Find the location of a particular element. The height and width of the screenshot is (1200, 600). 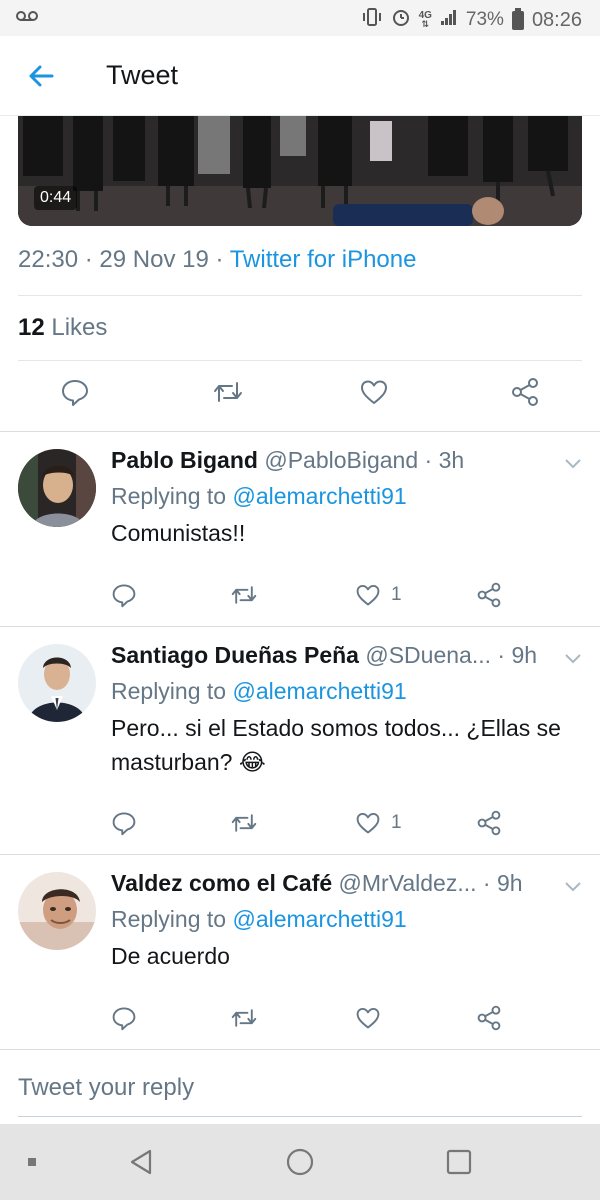

system-navigation-bar is located at coordinates (300, 1162).